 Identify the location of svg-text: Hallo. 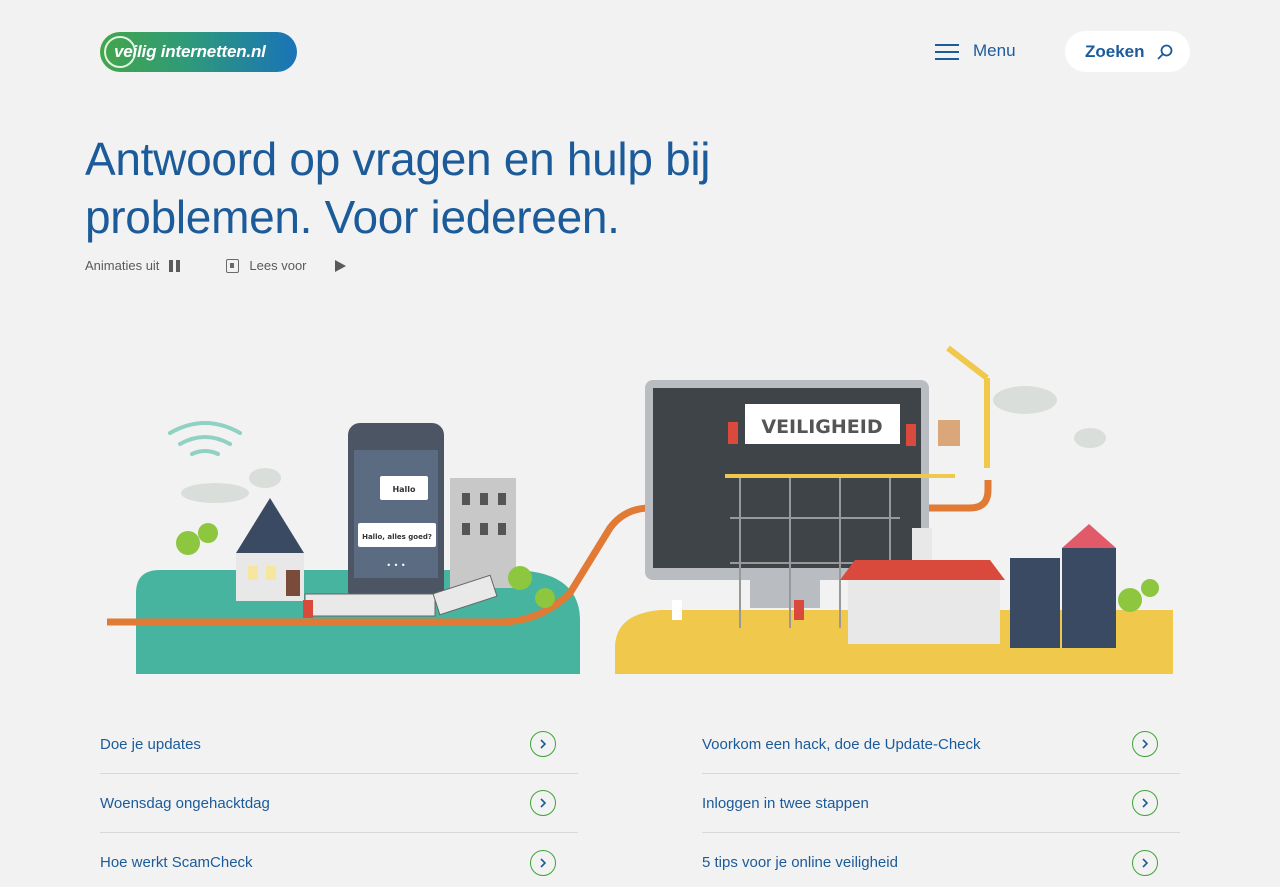
(404, 489).